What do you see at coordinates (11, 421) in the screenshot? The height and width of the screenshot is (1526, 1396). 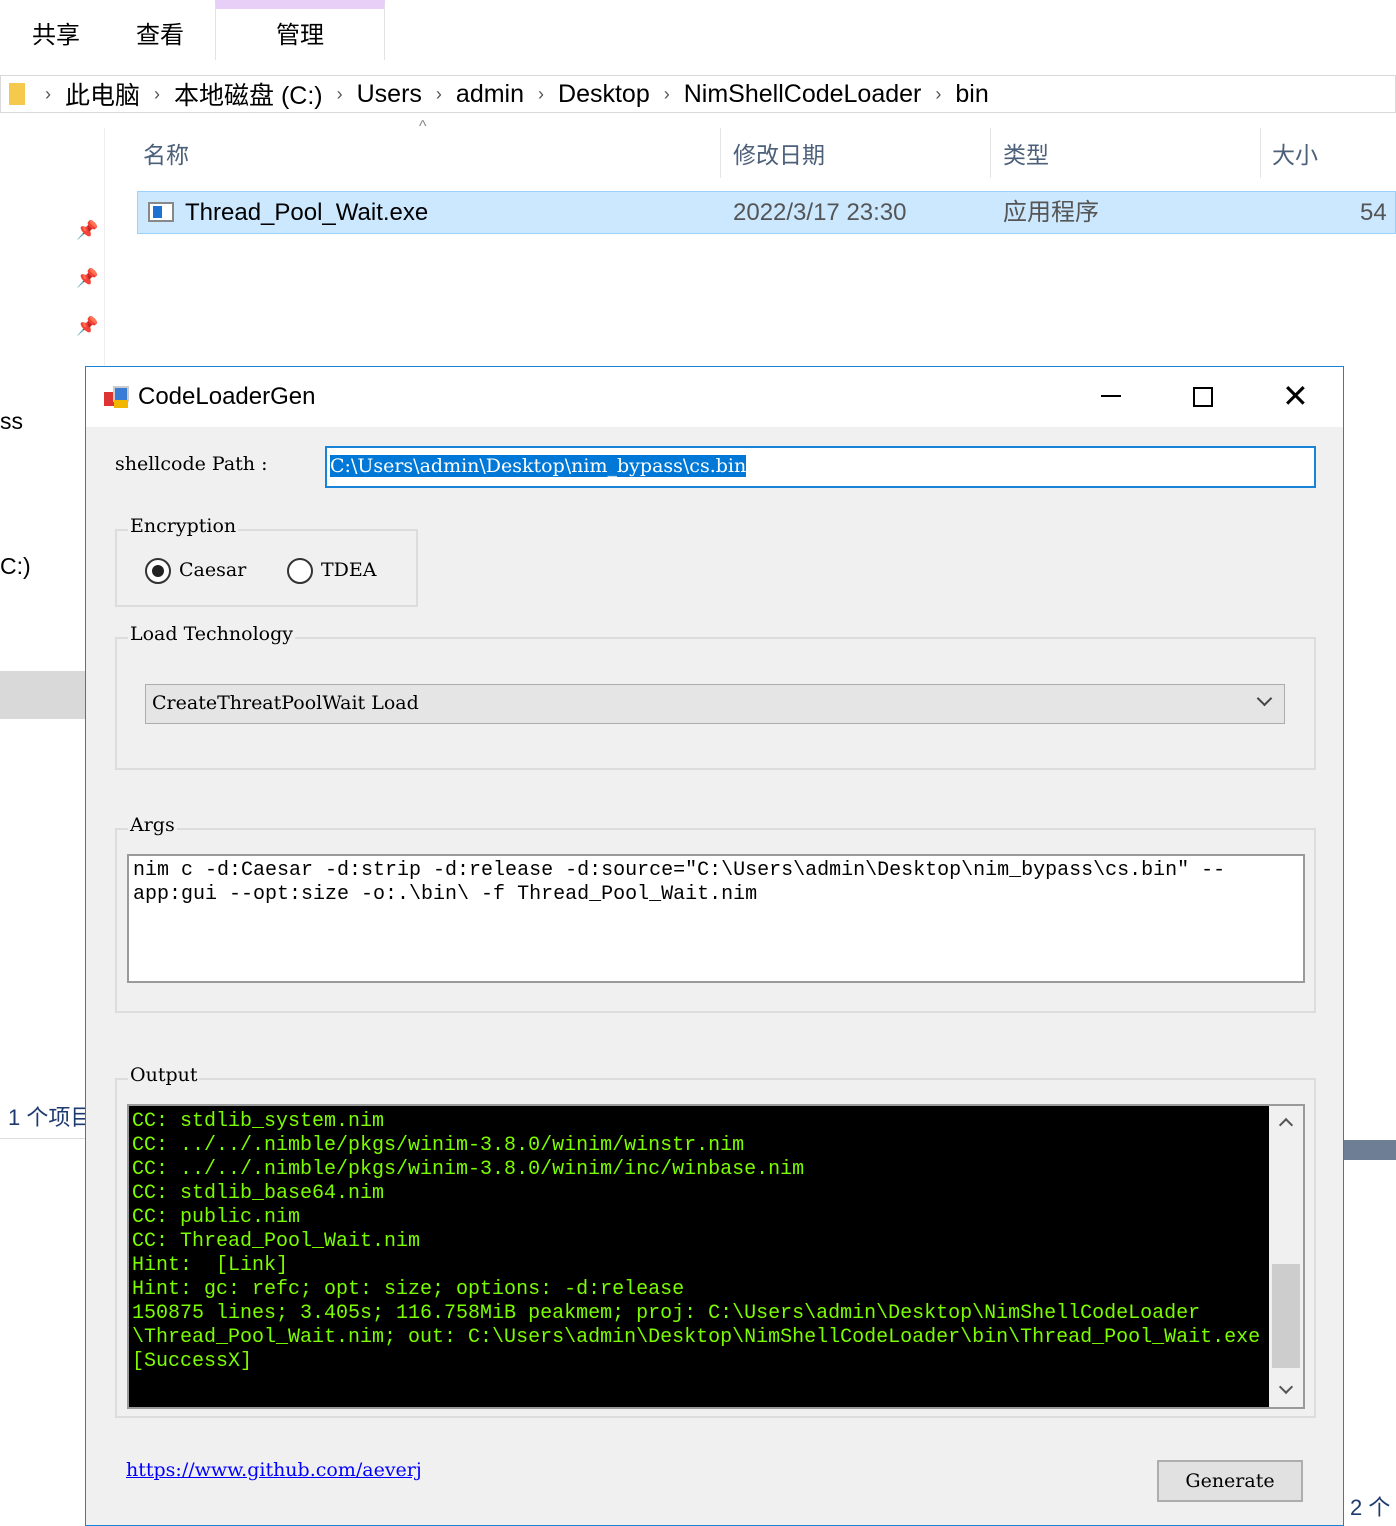 I see `nav-item-fragment: ss` at bounding box center [11, 421].